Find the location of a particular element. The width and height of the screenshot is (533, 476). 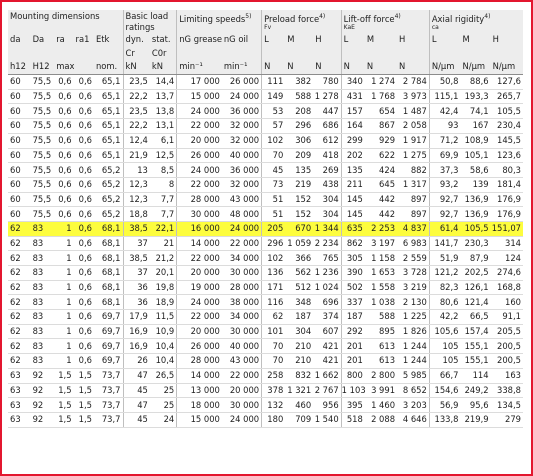

table-cell: 145,5 is located at coordinates (506, 141).